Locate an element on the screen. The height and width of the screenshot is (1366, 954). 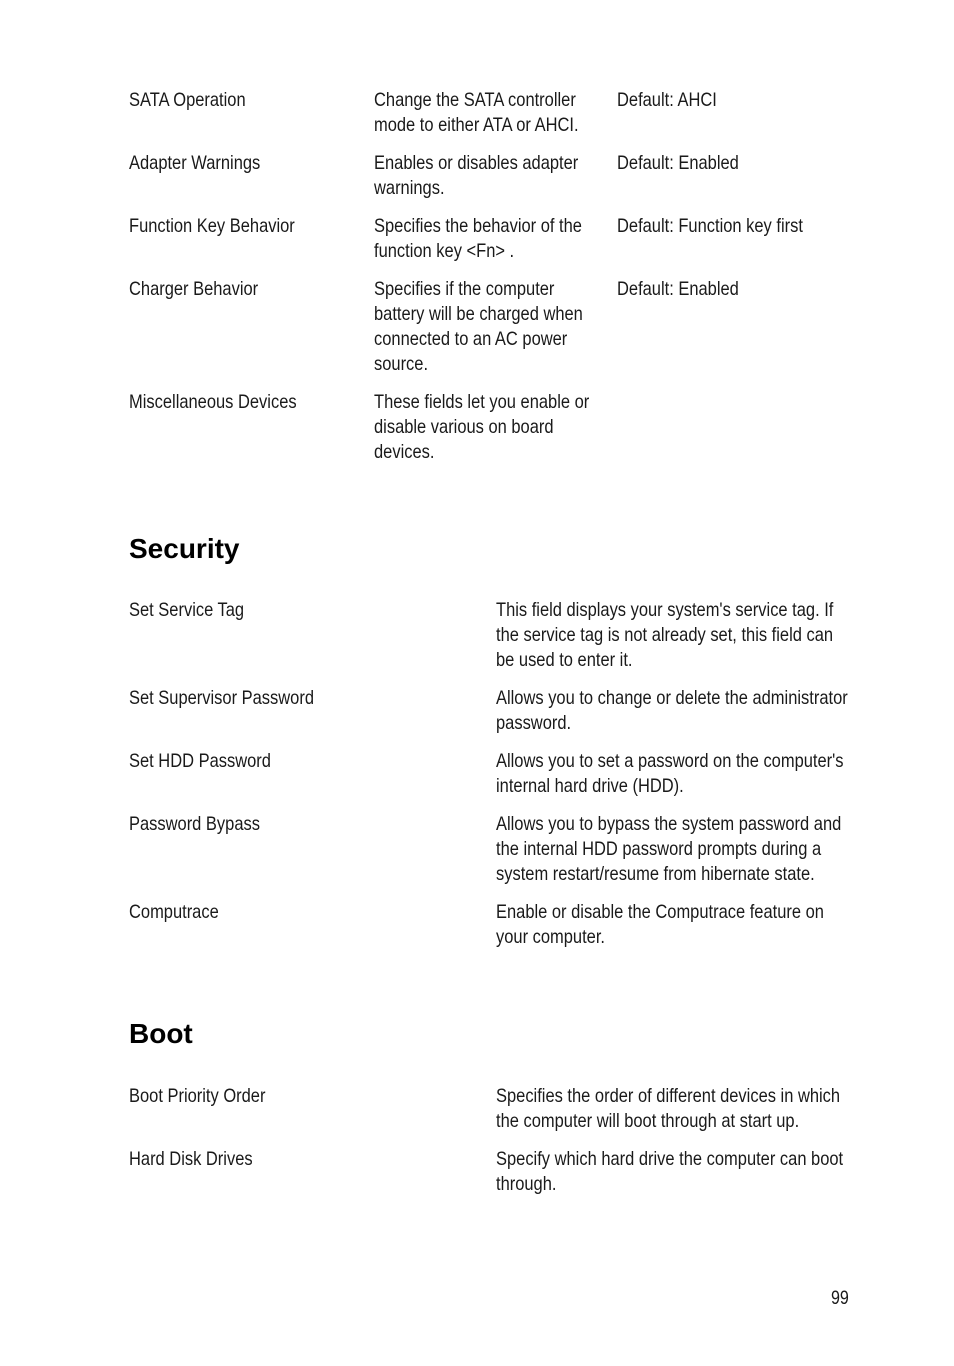
page-number-value: 99 is located at coordinates (839, 1298).